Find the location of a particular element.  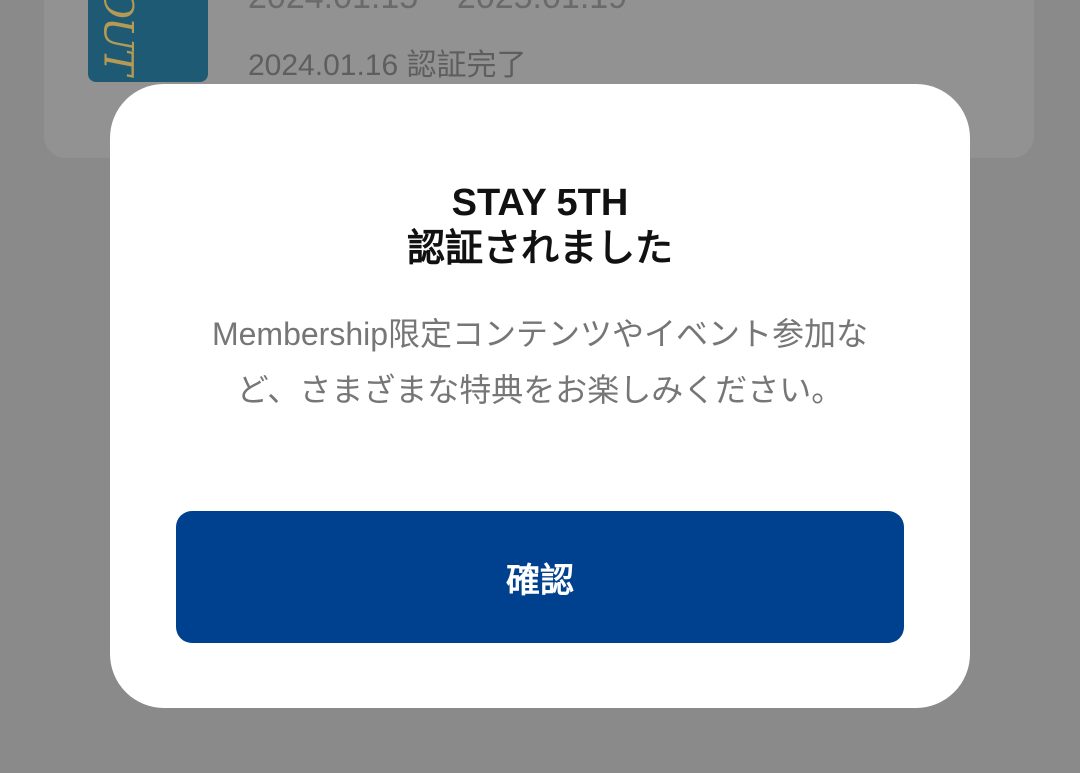

confirm-button: 確認 is located at coordinates (540, 577).